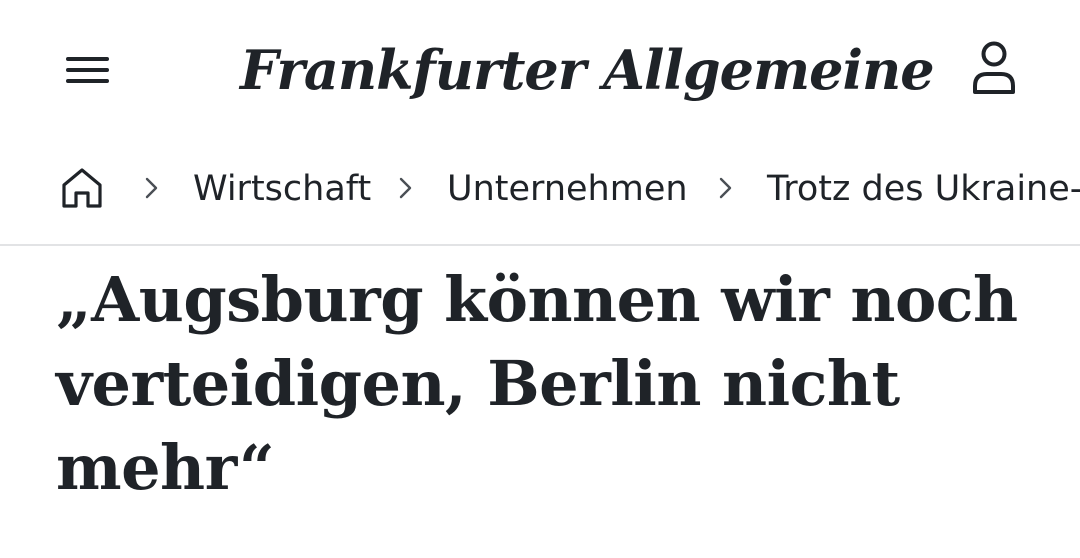 This screenshot has height=558, width=1080. I want to click on home-icon, so click(82, 188).